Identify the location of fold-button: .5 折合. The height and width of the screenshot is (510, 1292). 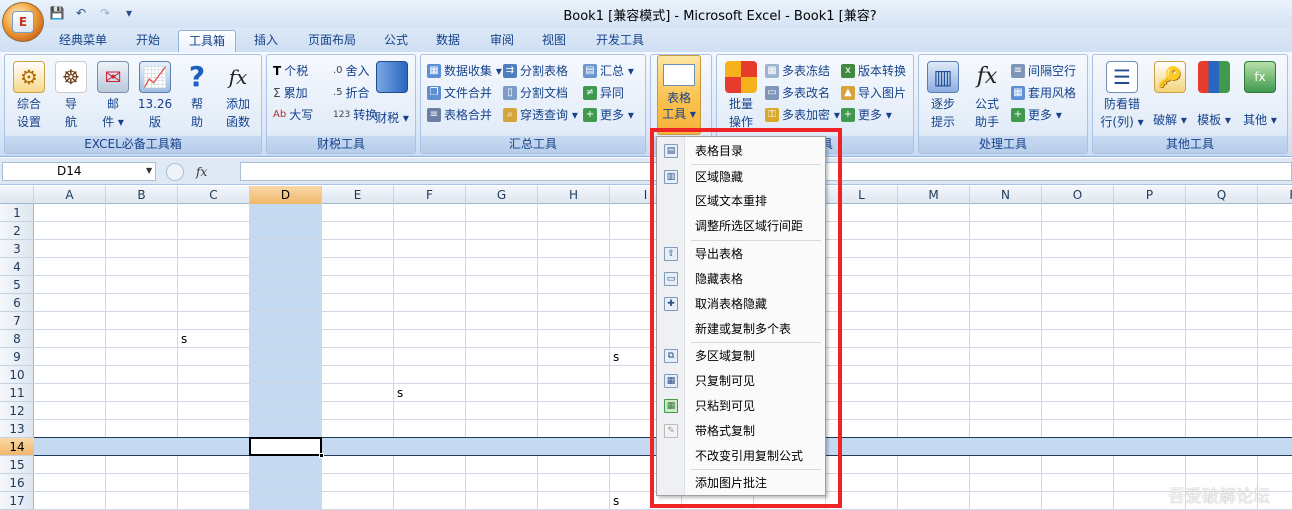
(351, 93).